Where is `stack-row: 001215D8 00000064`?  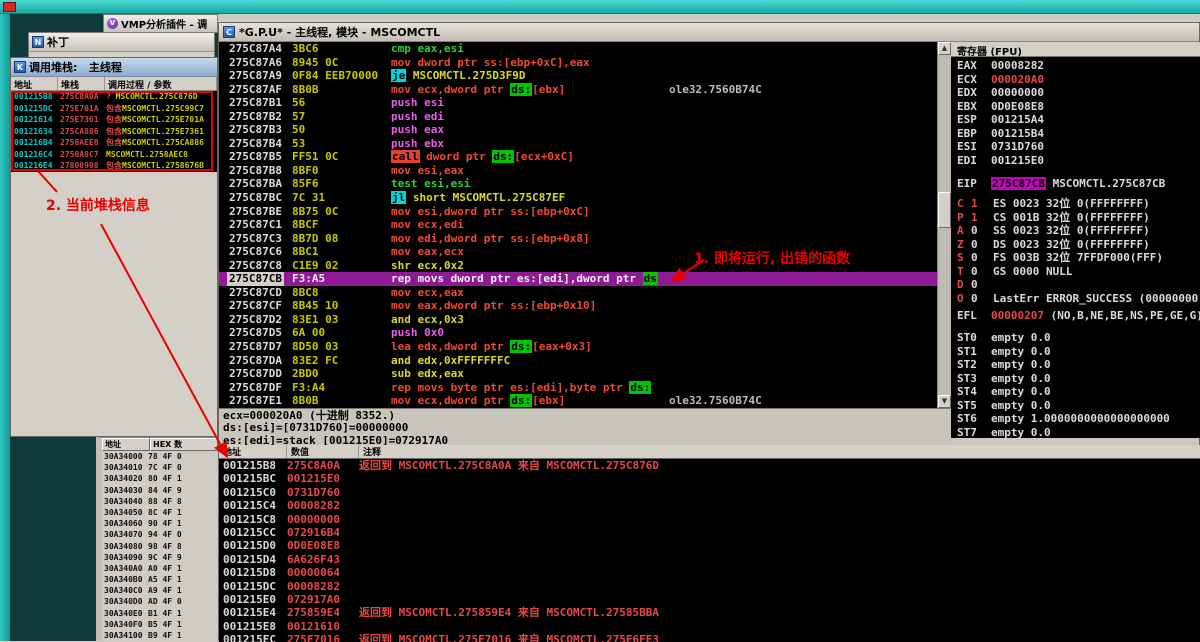
stack-row: 001215D8 00000064 is located at coordinates (709, 572).